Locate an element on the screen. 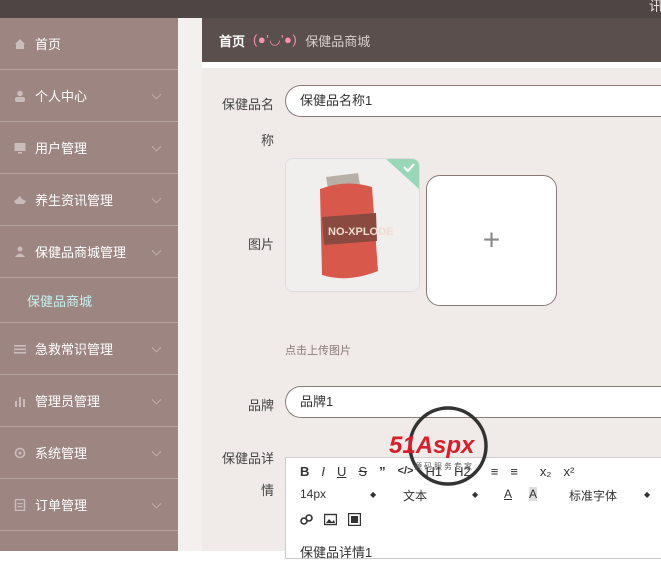 The width and height of the screenshot is (661, 561). quote-button: ” is located at coordinates (382, 471).